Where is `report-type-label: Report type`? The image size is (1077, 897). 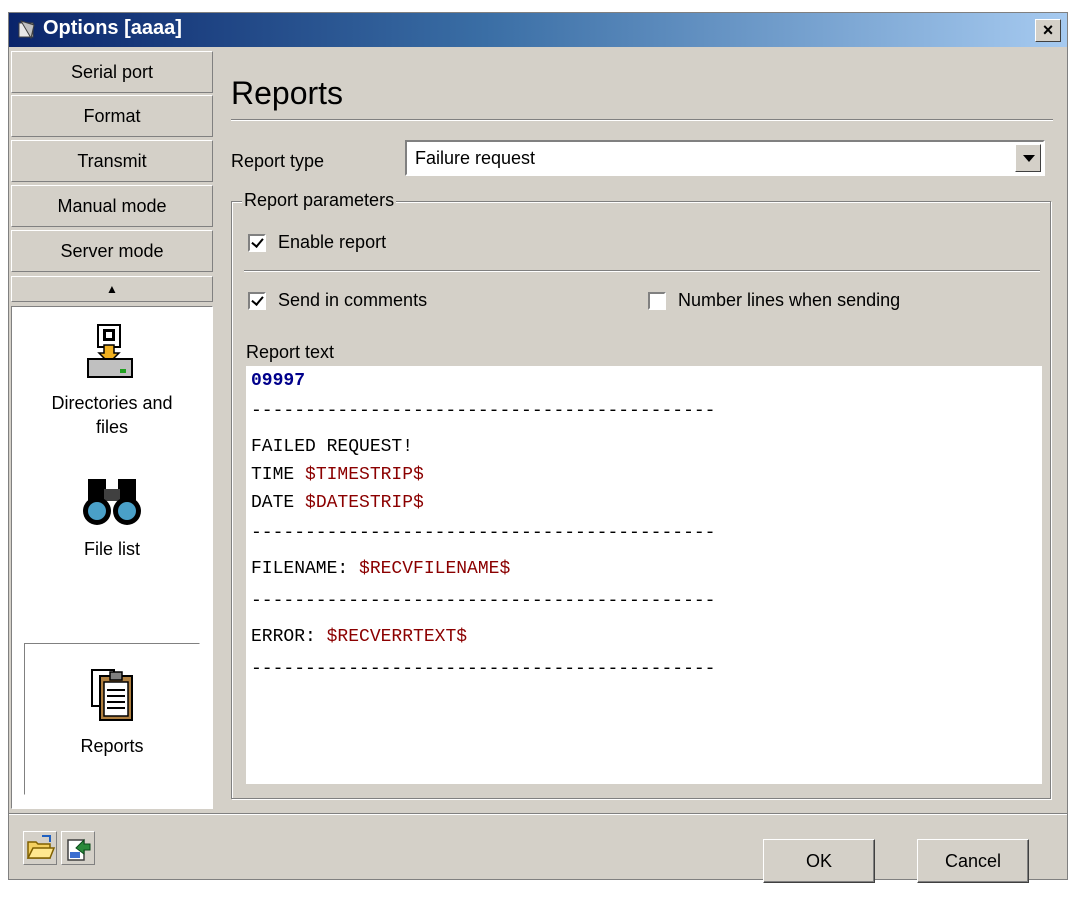
report-type-label: Report type is located at coordinates (278, 161).